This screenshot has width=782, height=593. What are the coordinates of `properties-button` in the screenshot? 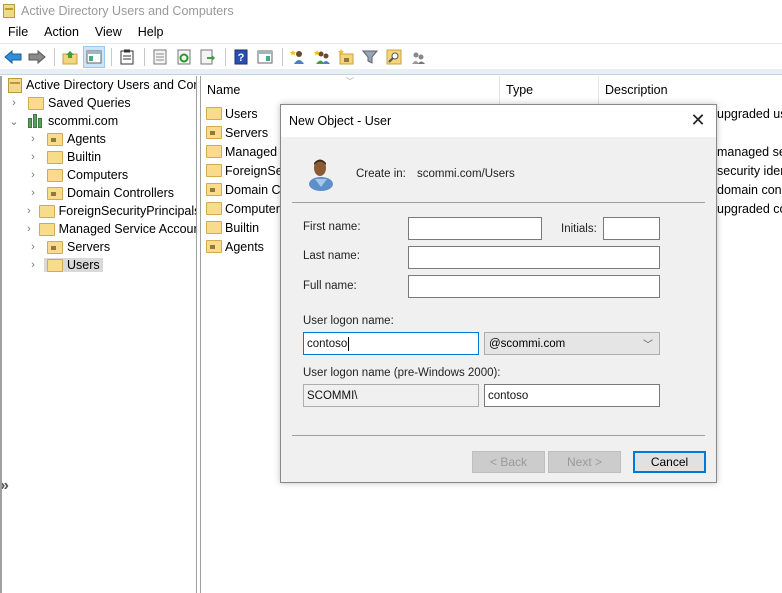 It's located at (160, 57).